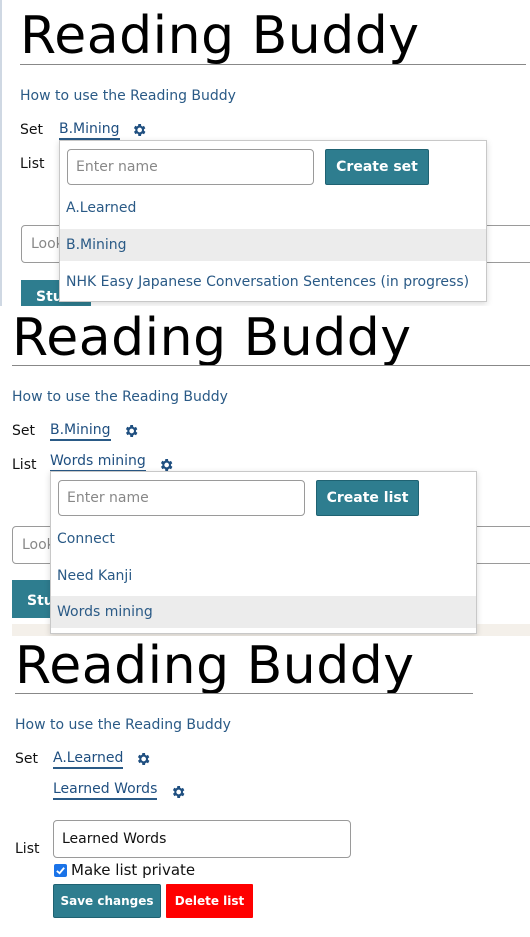  Describe the element at coordinates (367, 498) in the screenshot. I see `create-list-button: Create list` at that location.